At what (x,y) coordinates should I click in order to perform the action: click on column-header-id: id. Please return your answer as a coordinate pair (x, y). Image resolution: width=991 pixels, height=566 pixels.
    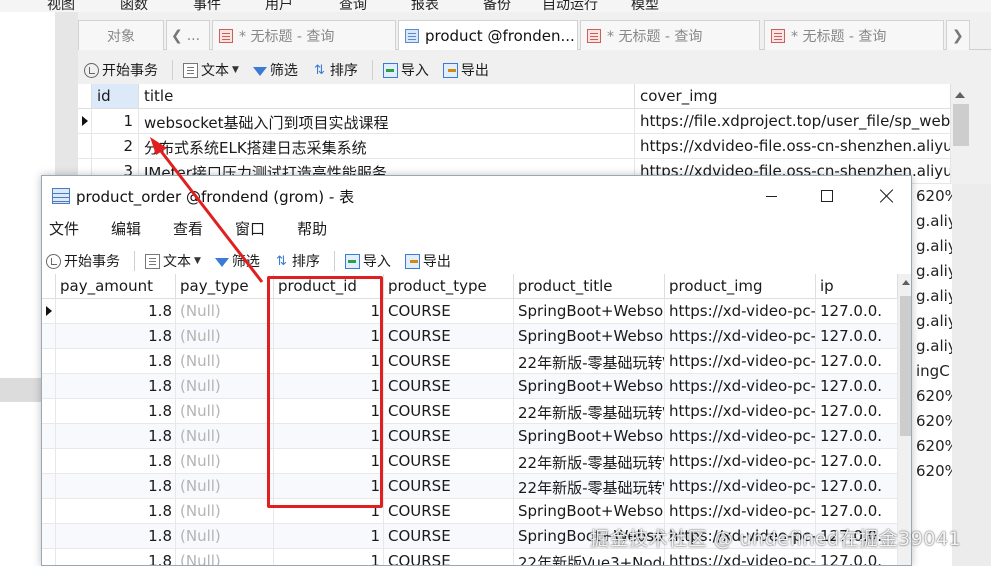
    Looking at the image, I should click on (115, 96).